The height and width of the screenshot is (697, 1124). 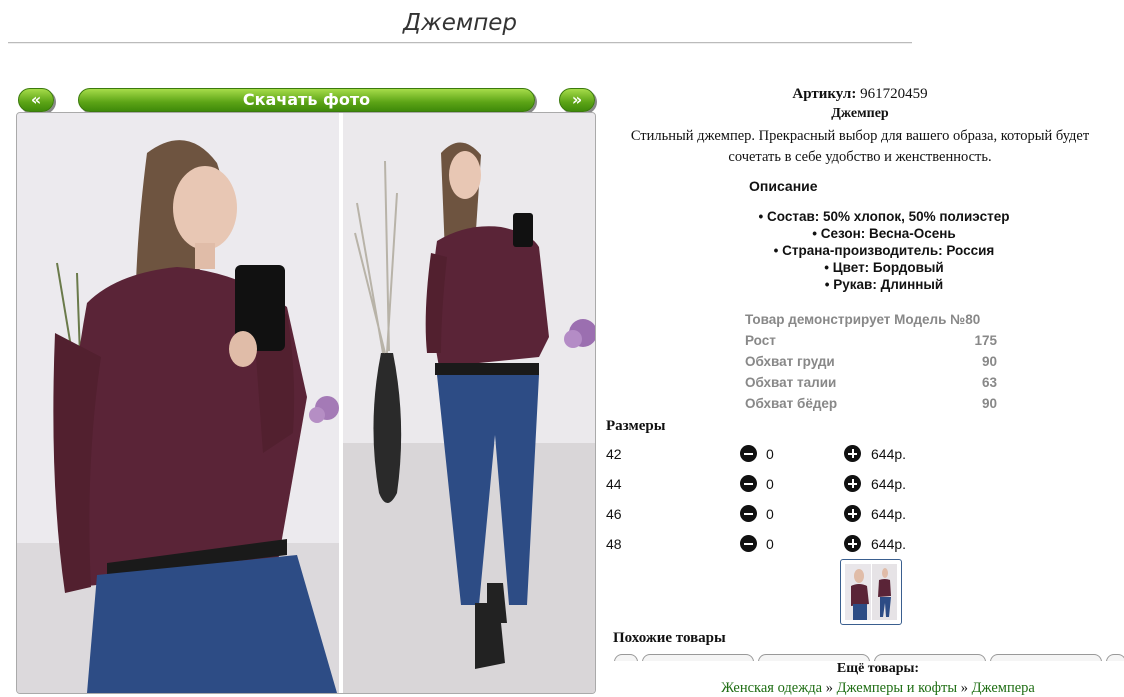 I want to click on model-row-value: 175, so click(x=985, y=340).